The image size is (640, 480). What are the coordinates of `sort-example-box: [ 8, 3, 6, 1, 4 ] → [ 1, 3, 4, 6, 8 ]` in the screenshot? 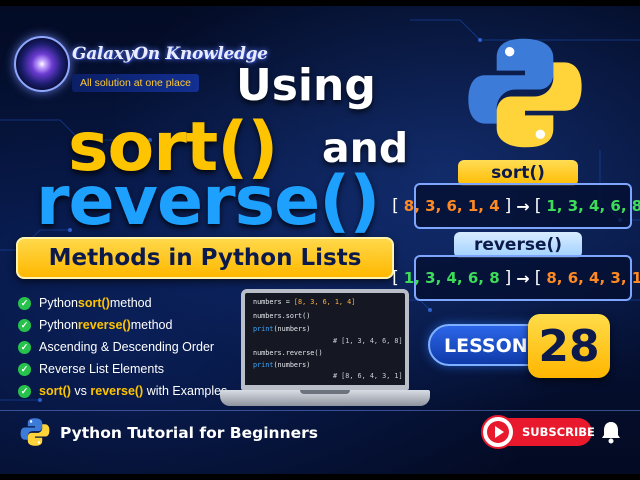 It's located at (516, 206).